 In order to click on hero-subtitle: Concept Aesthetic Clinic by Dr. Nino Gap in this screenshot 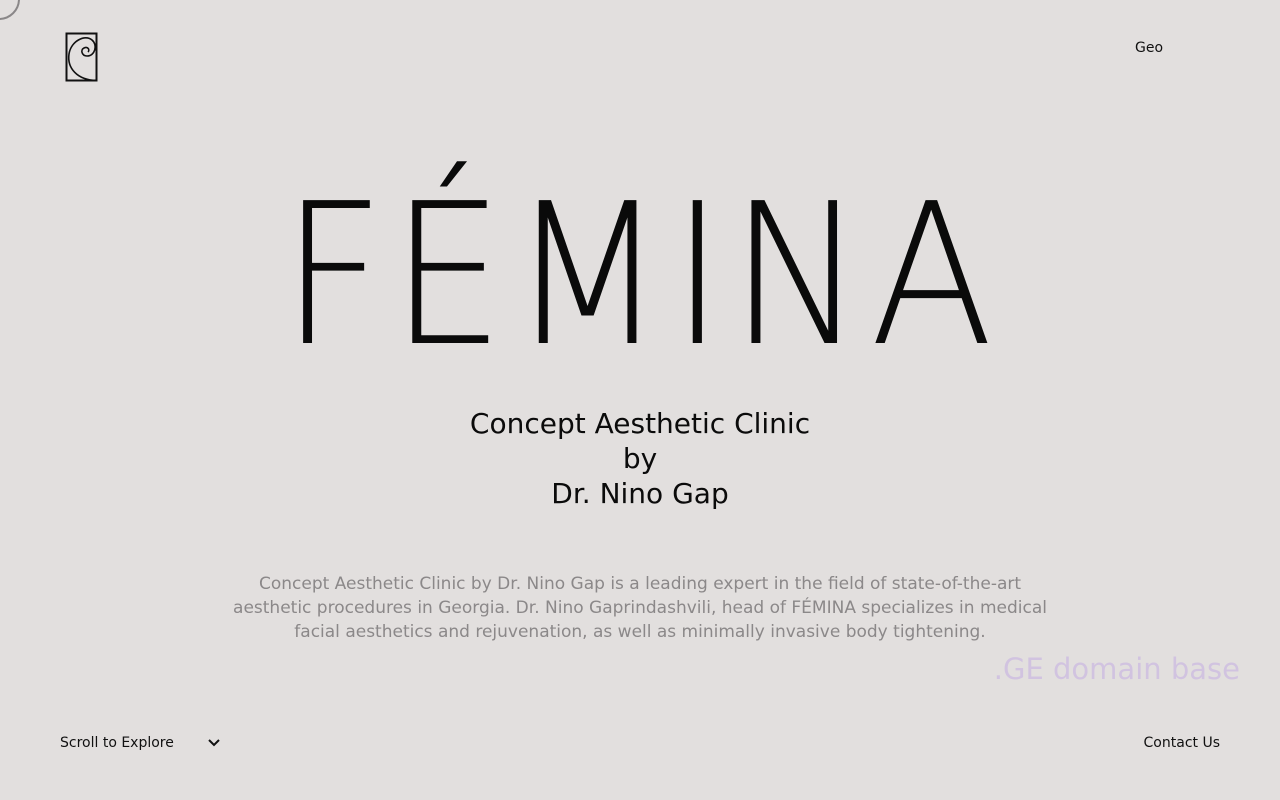, I will do `click(640, 458)`.